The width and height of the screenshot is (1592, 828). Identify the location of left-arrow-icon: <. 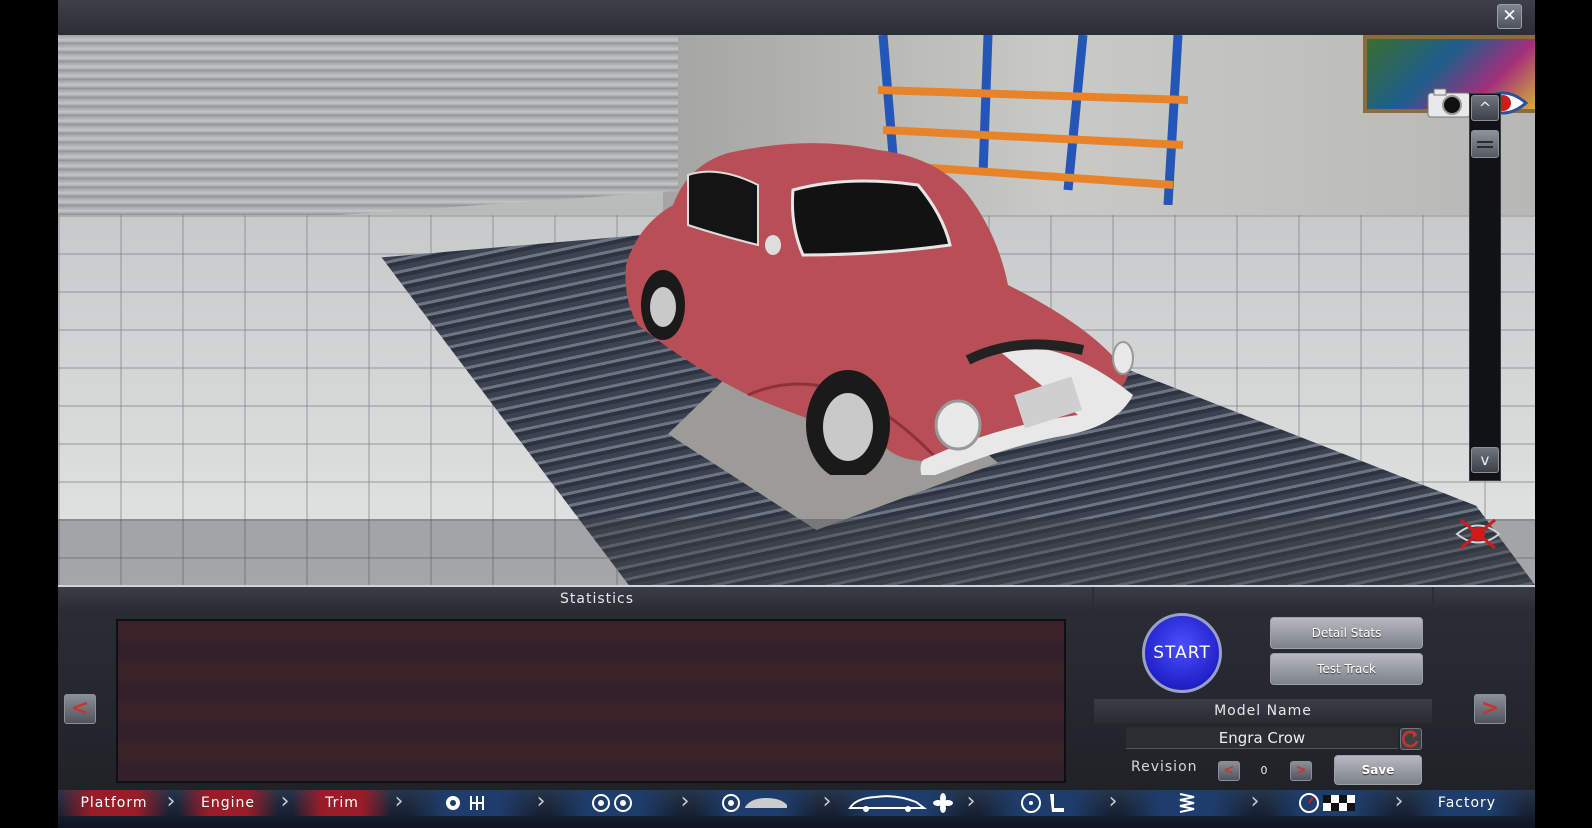
(1229, 770).